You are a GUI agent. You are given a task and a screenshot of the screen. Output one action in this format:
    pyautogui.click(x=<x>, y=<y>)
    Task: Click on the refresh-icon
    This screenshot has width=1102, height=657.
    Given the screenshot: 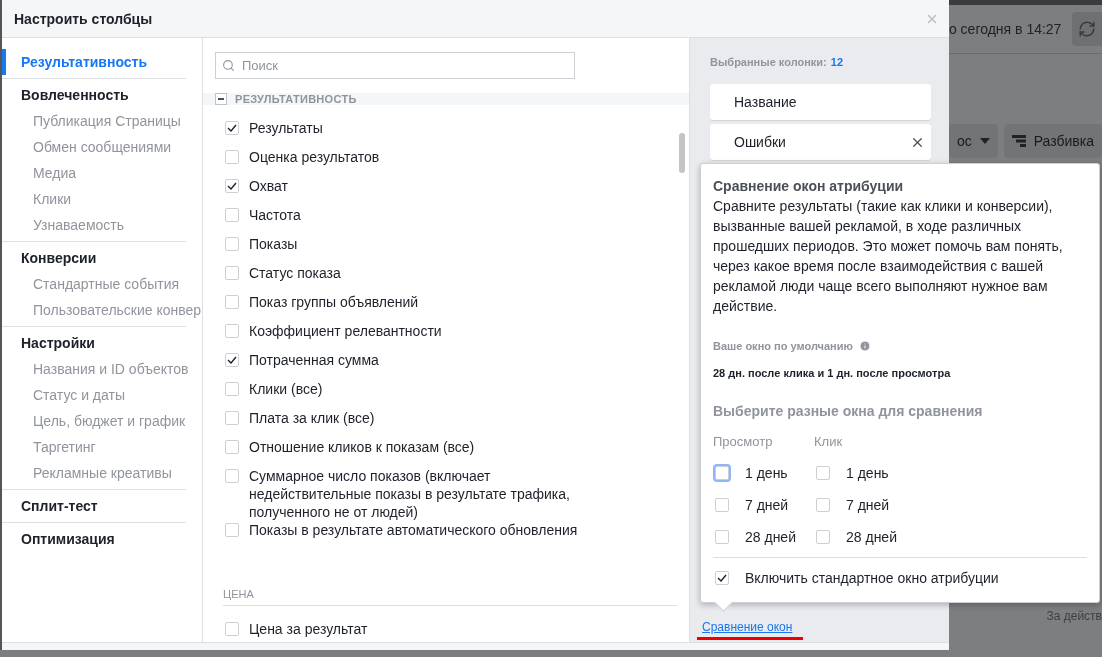 What is the action you would take?
    pyautogui.click(x=1087, y=29)
    